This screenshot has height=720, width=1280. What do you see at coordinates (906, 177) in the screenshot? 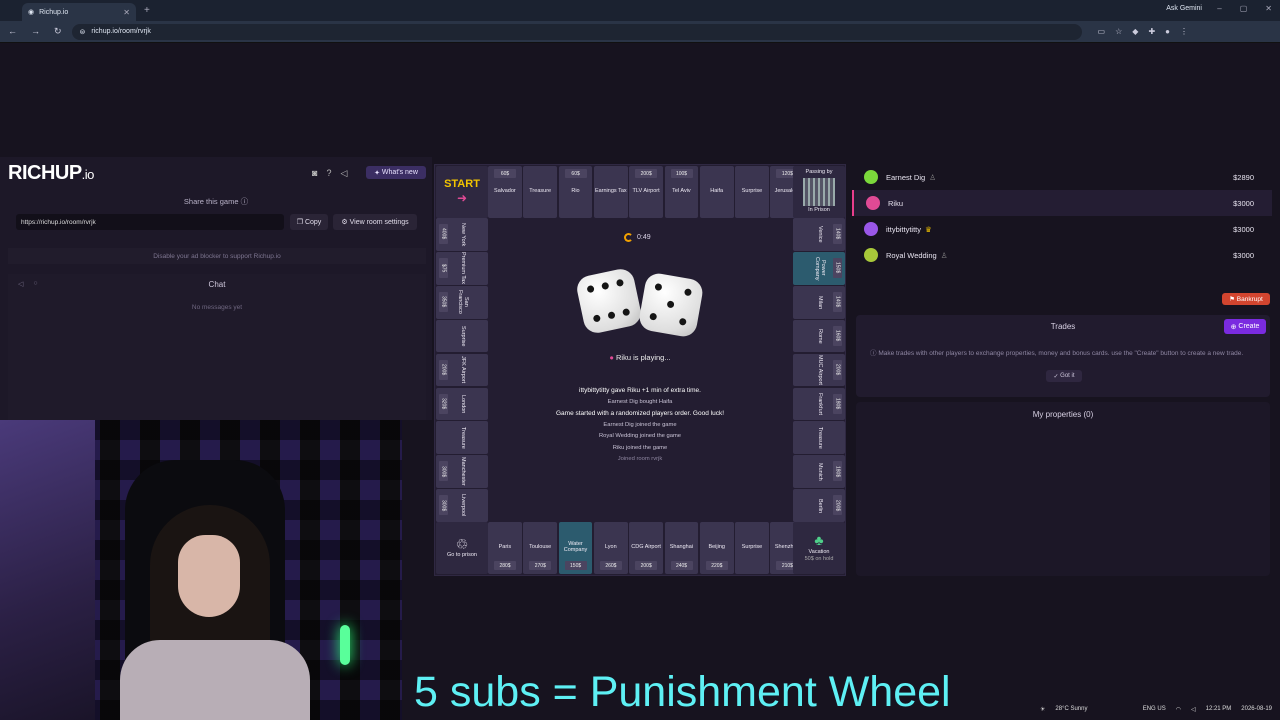
I see `player-name: Earnest Dig` at bounding box center [906, 177].